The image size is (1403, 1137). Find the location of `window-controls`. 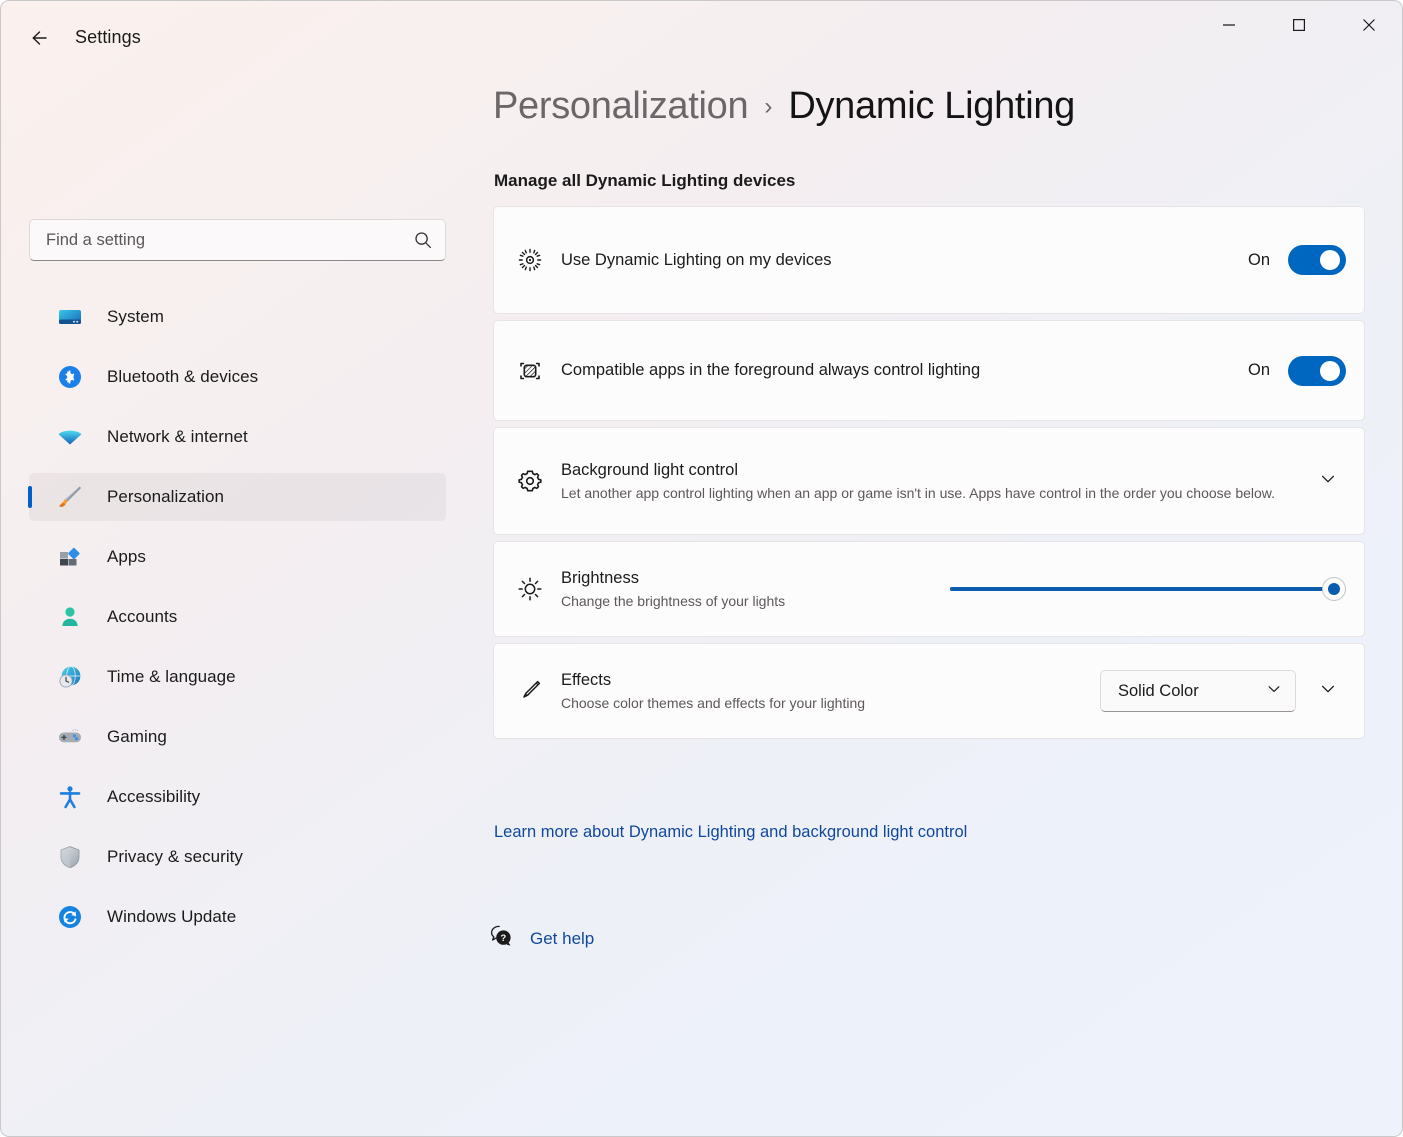

window-controls is located at coordinates (1298, 25).